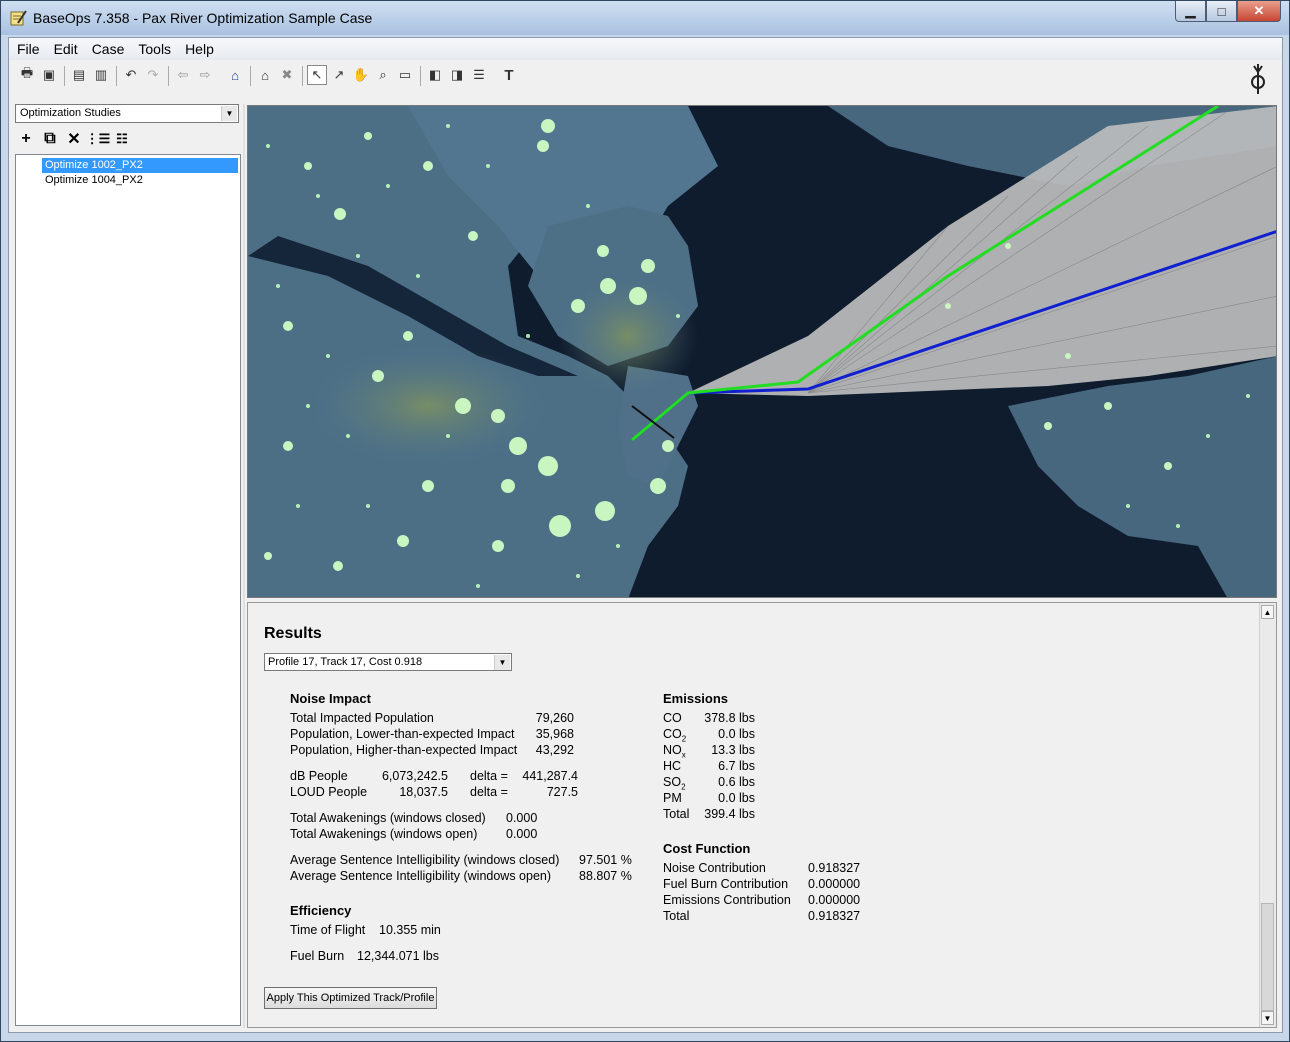 This screenshot has width=1290, height=1042. What do you see at coordinates (1258, 79) in the screenshot?
I see `compass-icon` at bounding box center [1258, 79].